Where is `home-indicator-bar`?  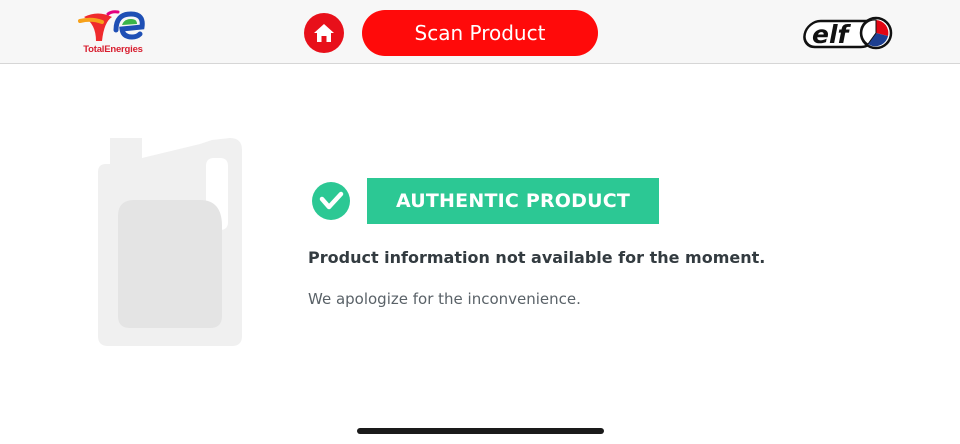 home-indicator-bar is located at coordinates (480, 431).